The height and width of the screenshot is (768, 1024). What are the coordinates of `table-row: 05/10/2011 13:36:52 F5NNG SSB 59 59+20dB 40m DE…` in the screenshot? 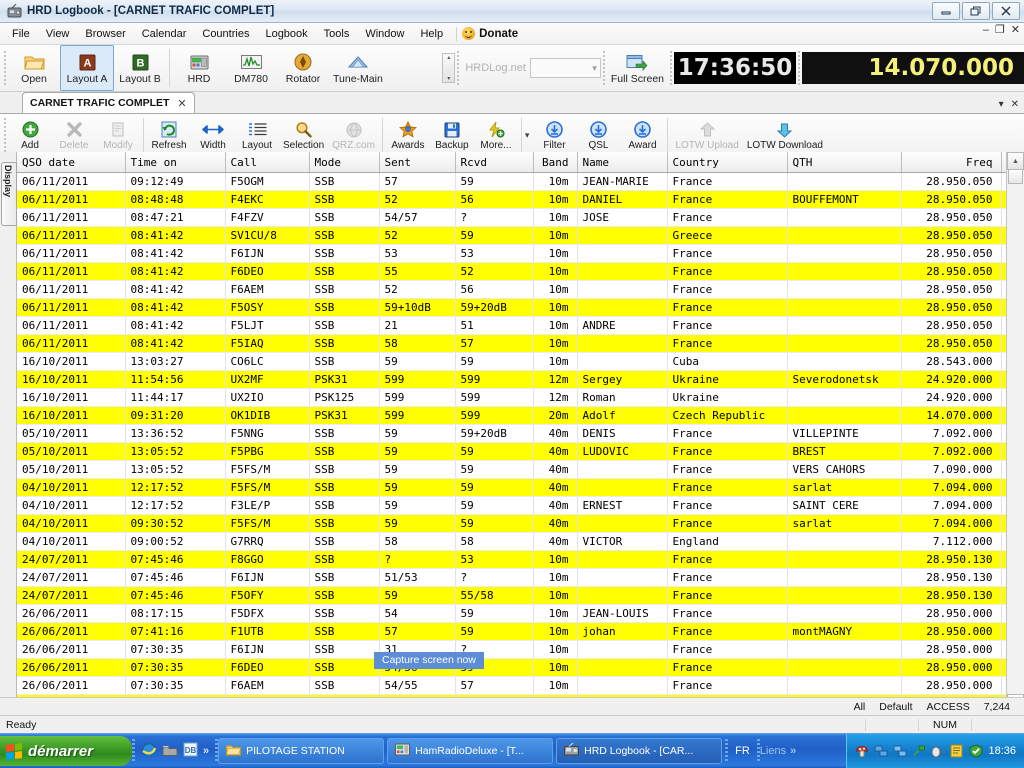 It's located at (511, 433).